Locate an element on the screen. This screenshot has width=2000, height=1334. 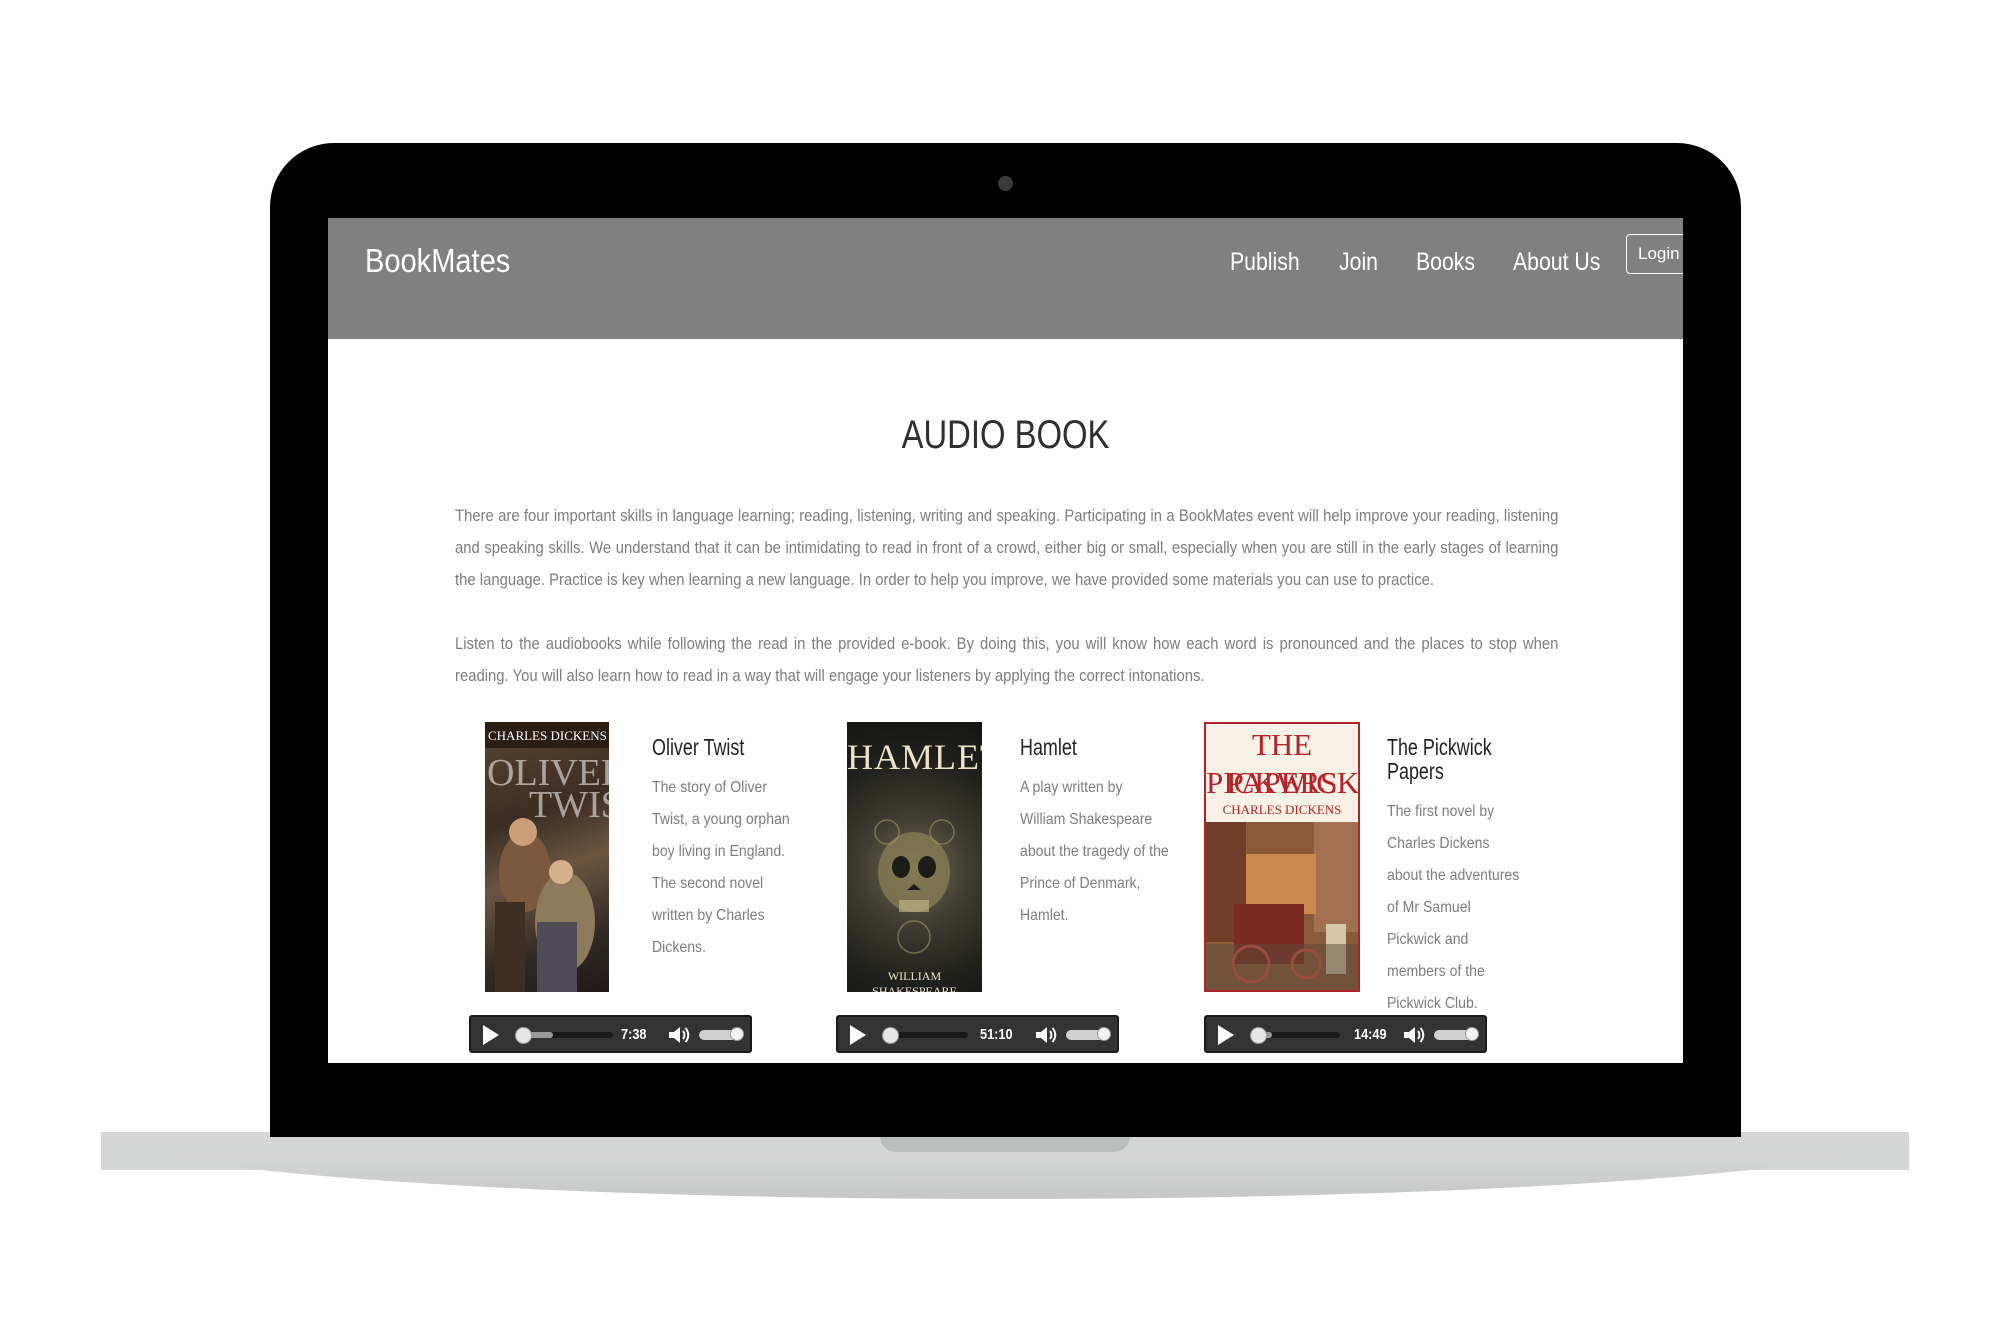
book-cover-hamlet: HAMLET WILLIAM SHAKESPEARE is located at coordinates (914, 857).